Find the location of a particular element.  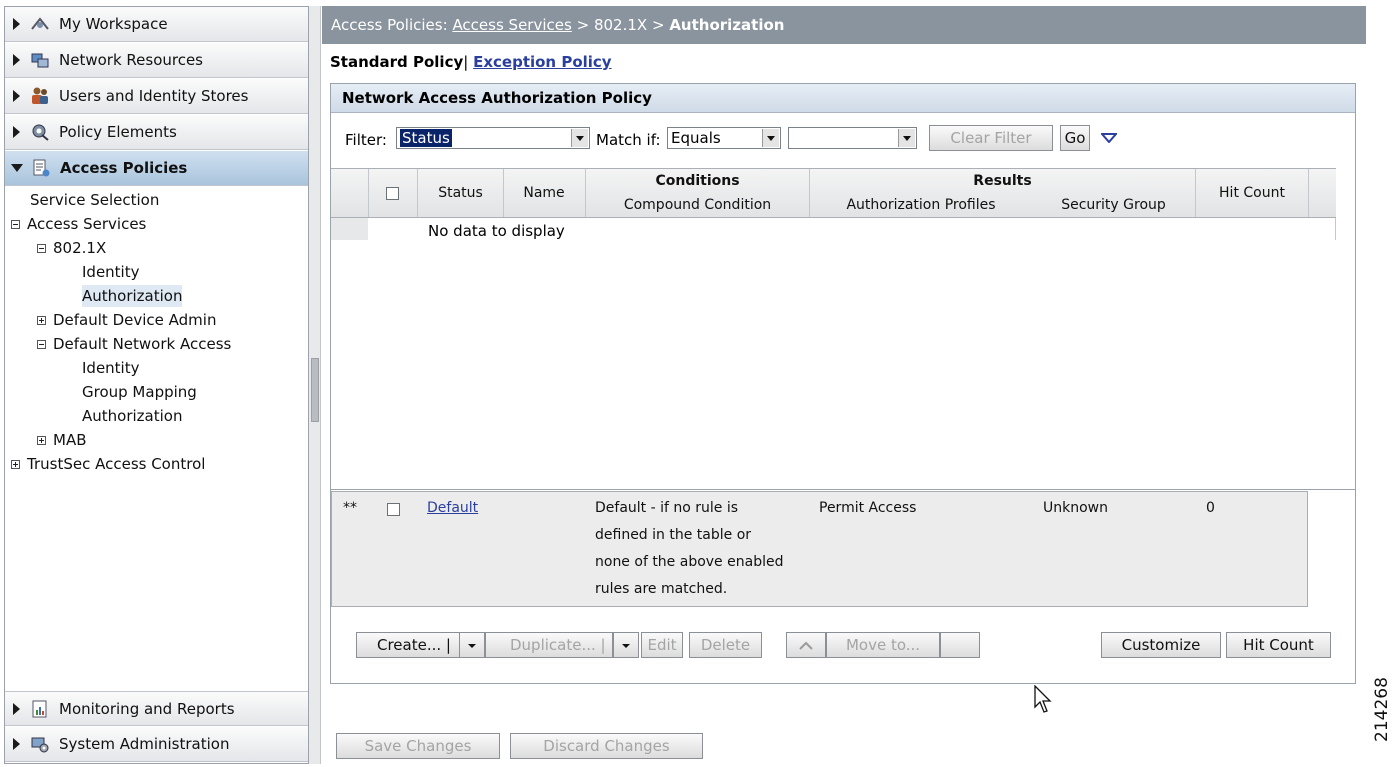

tree-label: MAB is located at coordinates (70, 440).